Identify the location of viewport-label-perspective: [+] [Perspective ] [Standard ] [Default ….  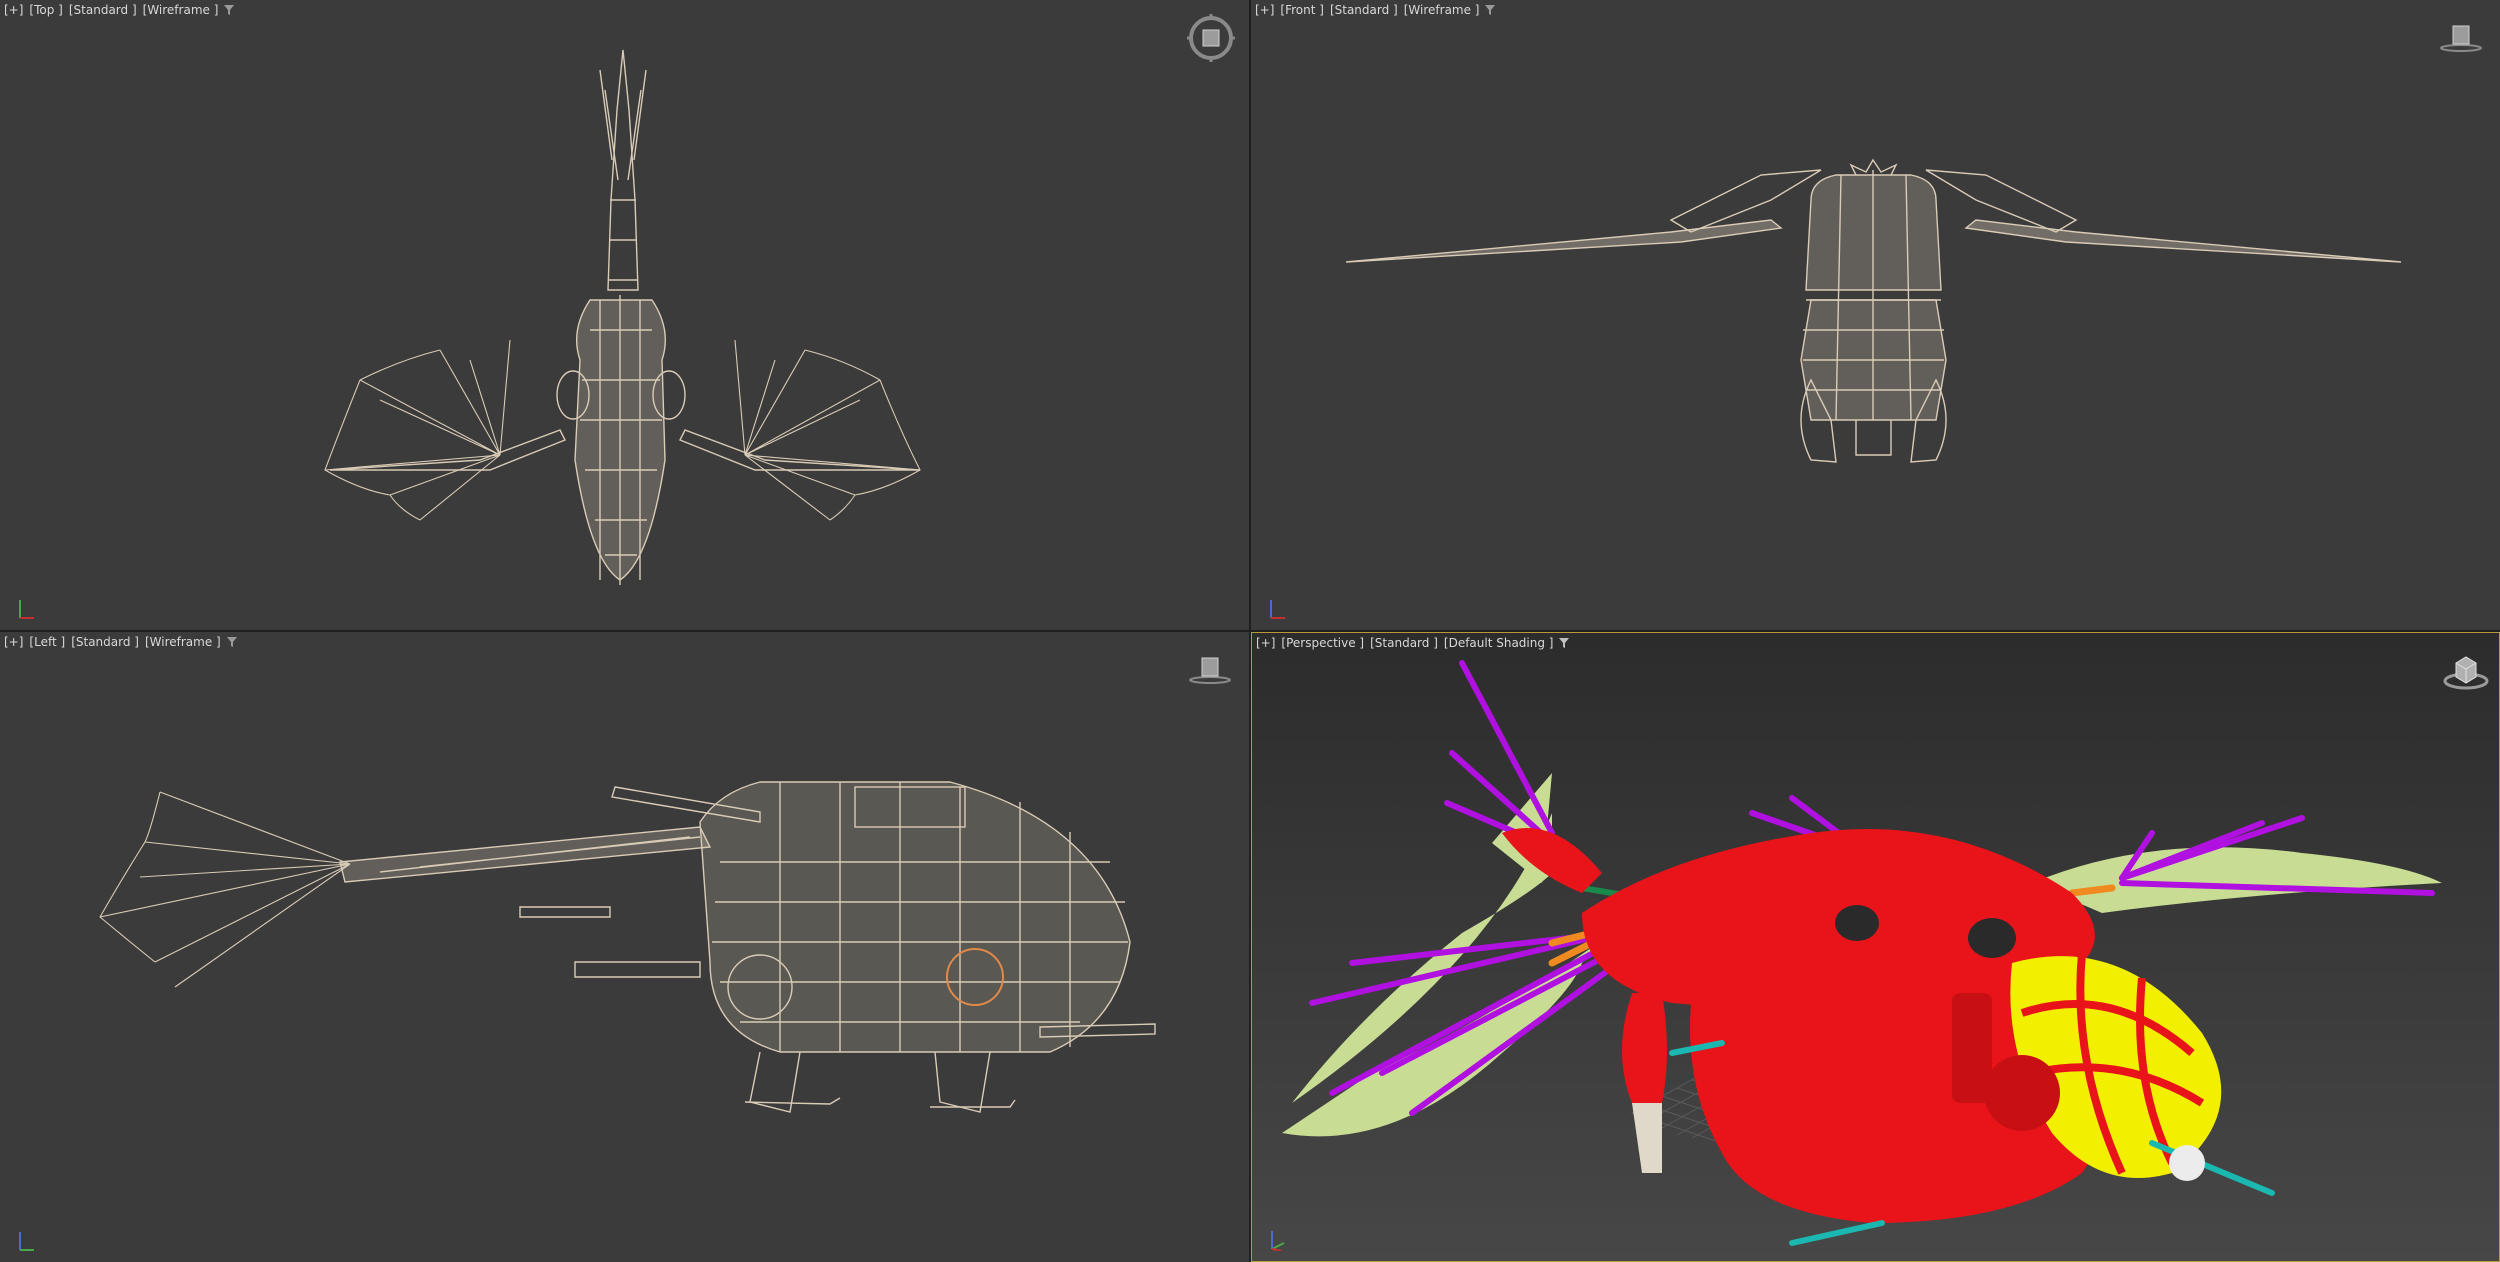
(1413, 643).